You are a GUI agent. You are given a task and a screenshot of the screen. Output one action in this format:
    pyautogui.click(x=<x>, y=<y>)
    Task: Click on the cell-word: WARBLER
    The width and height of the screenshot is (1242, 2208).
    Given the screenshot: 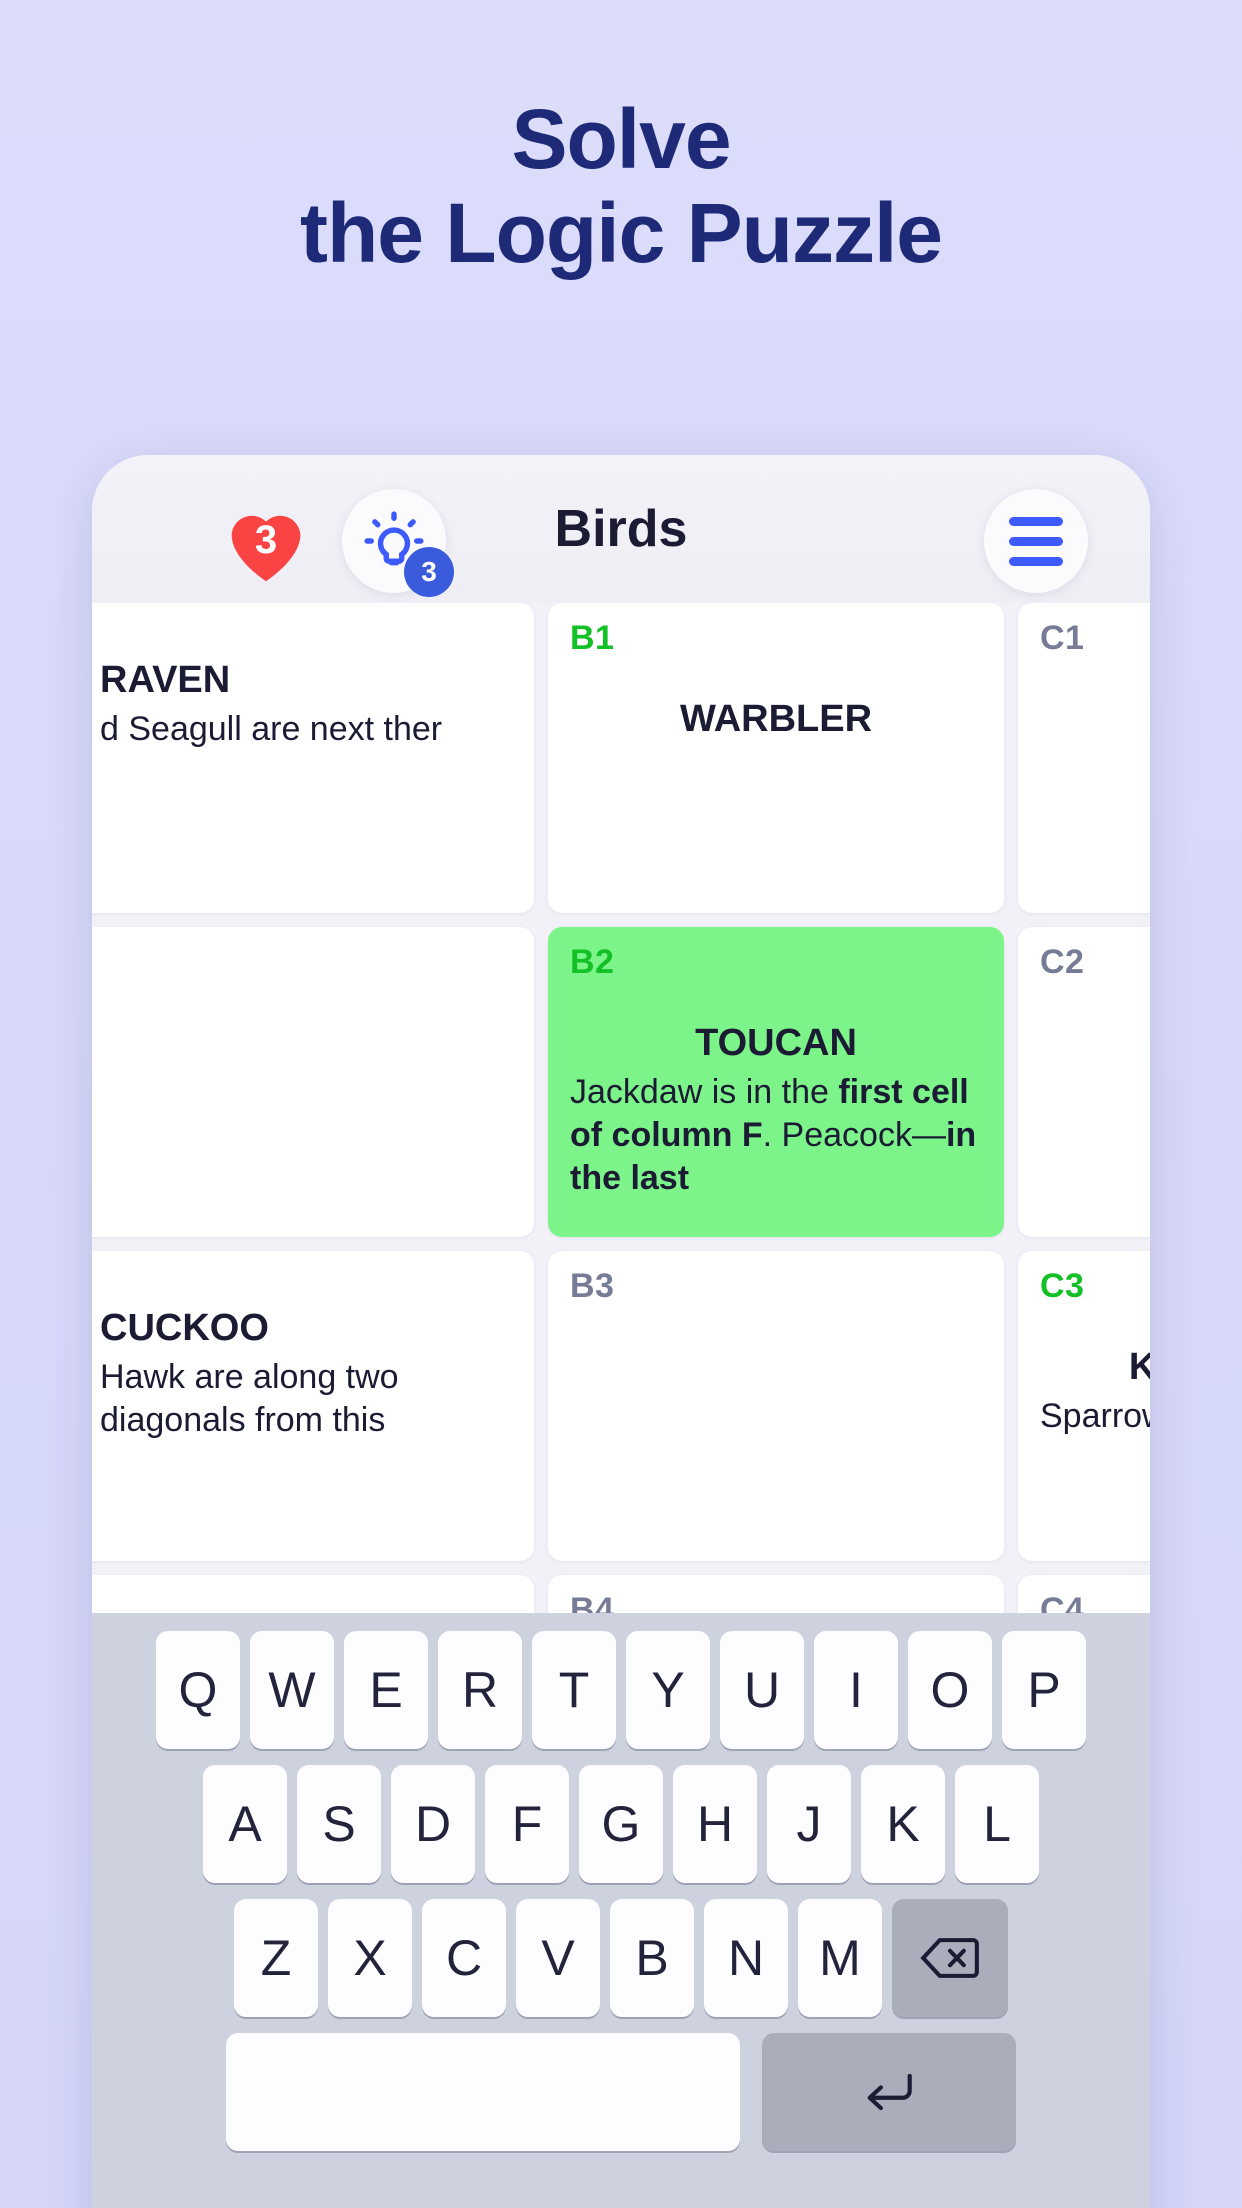 What is the action you would take?
    pyautogui.click(x=776, y=719)
    